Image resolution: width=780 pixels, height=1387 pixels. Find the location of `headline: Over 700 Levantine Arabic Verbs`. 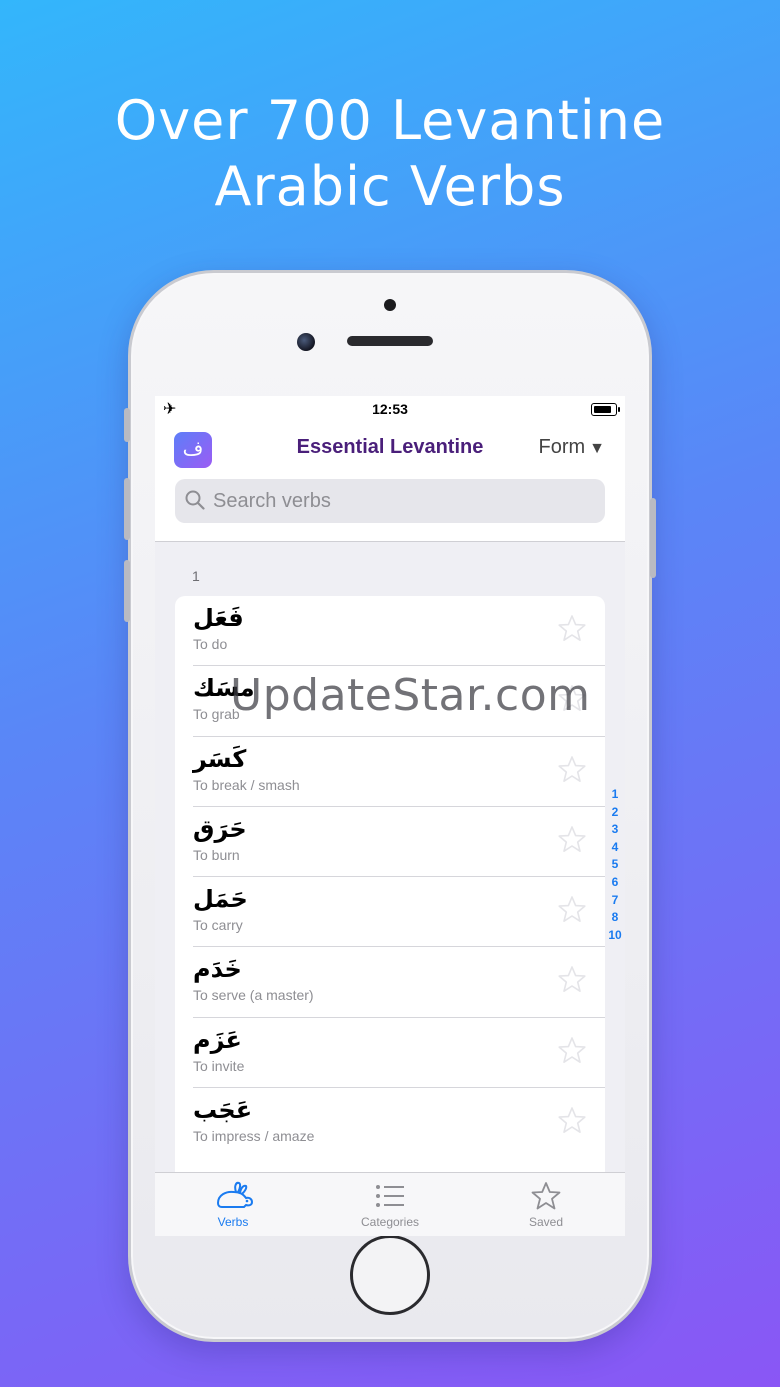

headline: Over 700 Levantine Arabic Verbs is located at coordinates (390, 154).